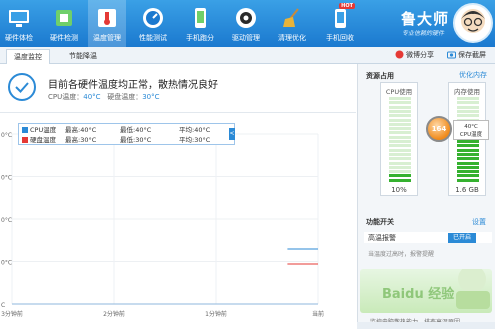  Describe the element at coordinates (81, 140) in the screenshot. I see `legend-max: 最高:30°C` at that location.